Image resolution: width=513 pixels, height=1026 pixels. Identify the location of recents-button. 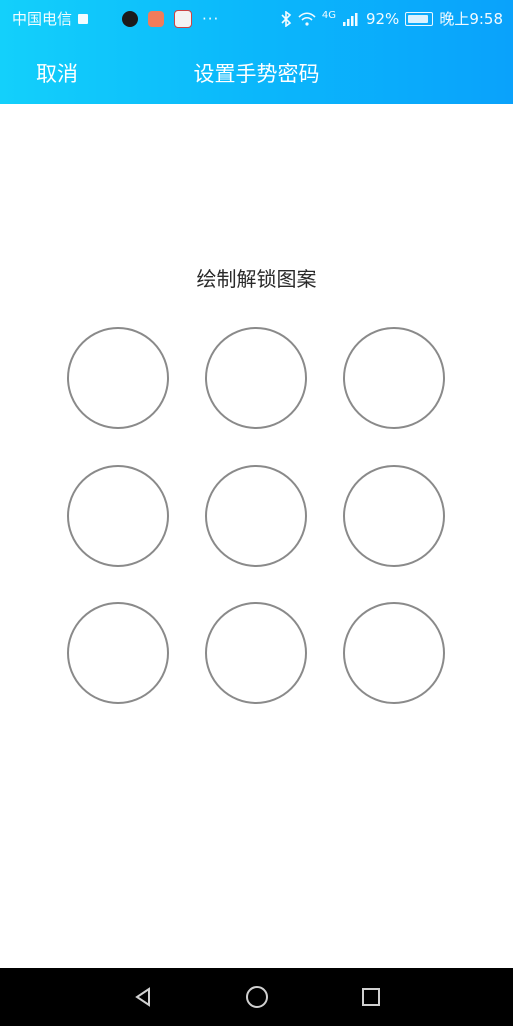
(371, 997).